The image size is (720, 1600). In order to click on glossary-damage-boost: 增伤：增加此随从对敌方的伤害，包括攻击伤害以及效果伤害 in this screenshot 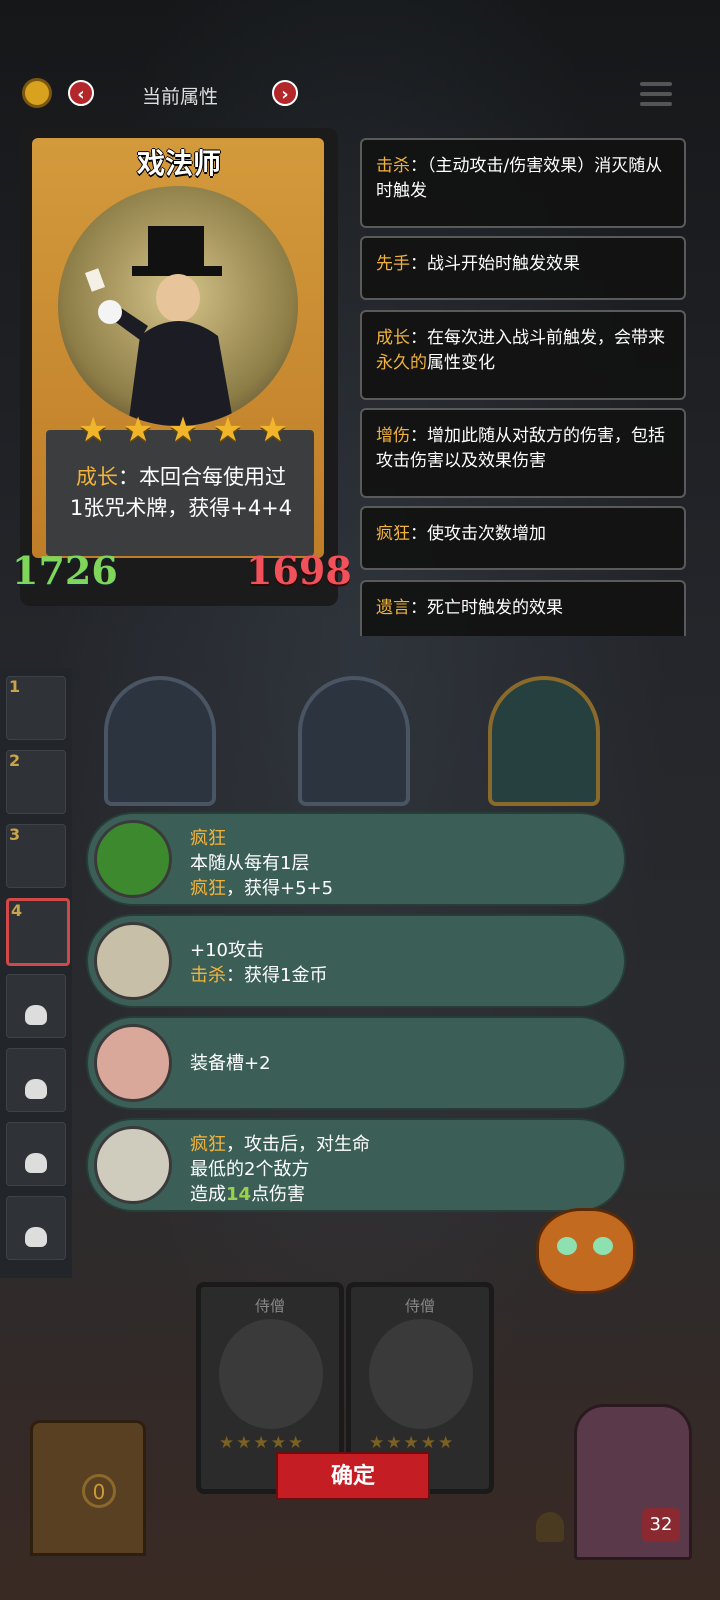, I will do `click(523, 453)`.